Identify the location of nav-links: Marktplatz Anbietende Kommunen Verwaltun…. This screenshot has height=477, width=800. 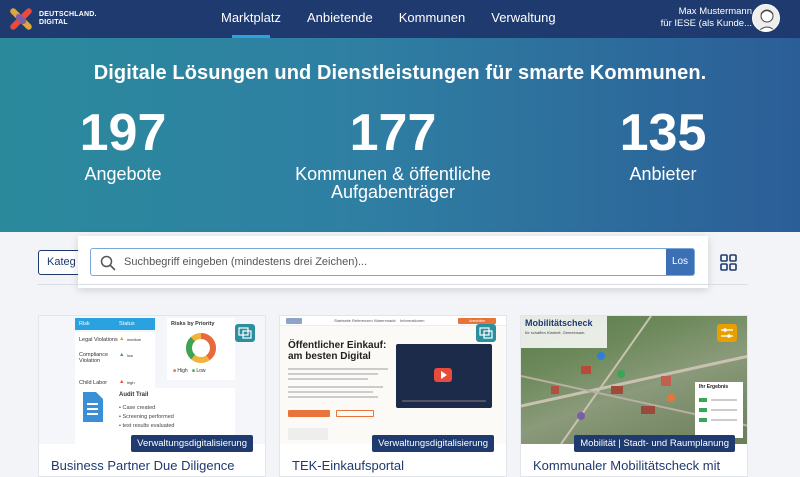
(388, 19).